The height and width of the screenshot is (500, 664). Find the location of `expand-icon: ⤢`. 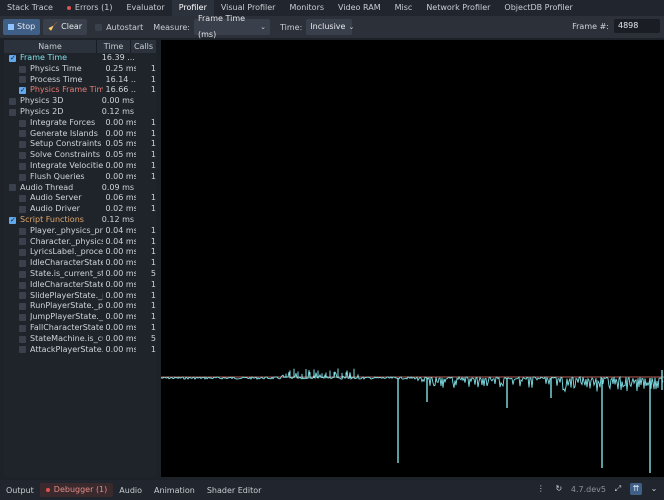

expand-icon: ⤢ is located at coordinates (618, 489).